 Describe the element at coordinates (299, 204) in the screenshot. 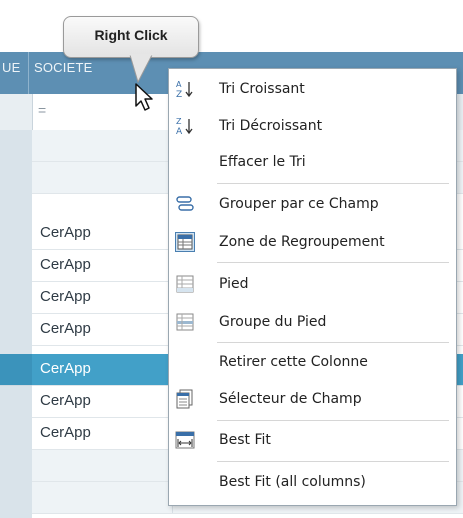

I see `menu-item-label: Grouper par ce Champ` at that location.